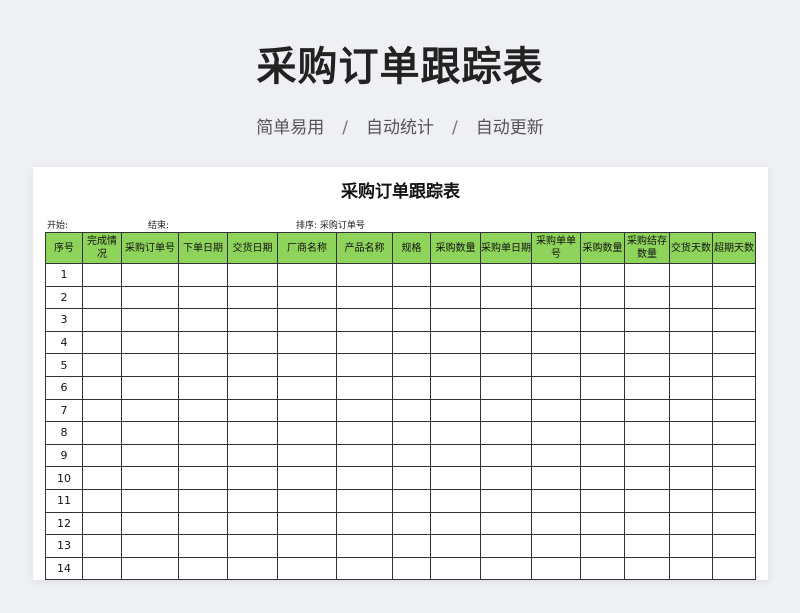 This screenshot has height=613, width=800. I want to click on column-header: 采购数量, so click(602, 248).